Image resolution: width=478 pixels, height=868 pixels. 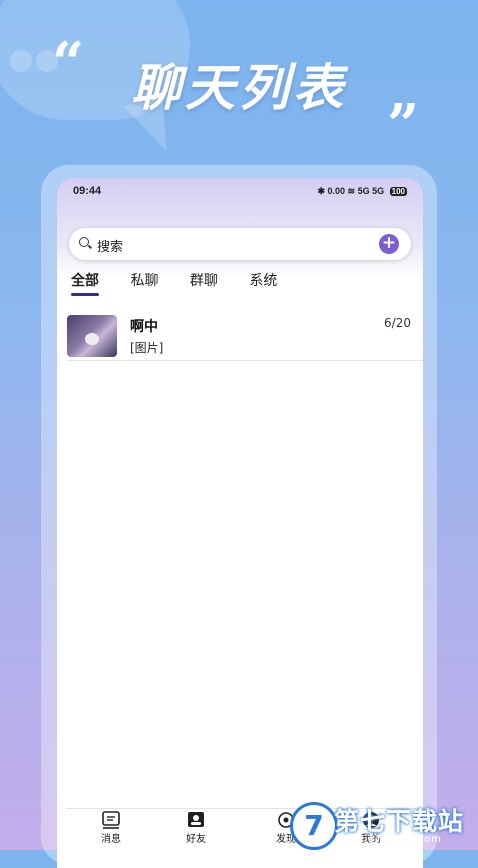 I want to click on signal-icons: ✱ 0.00 ≋ 5G 5G, so click(x=351, y=191).